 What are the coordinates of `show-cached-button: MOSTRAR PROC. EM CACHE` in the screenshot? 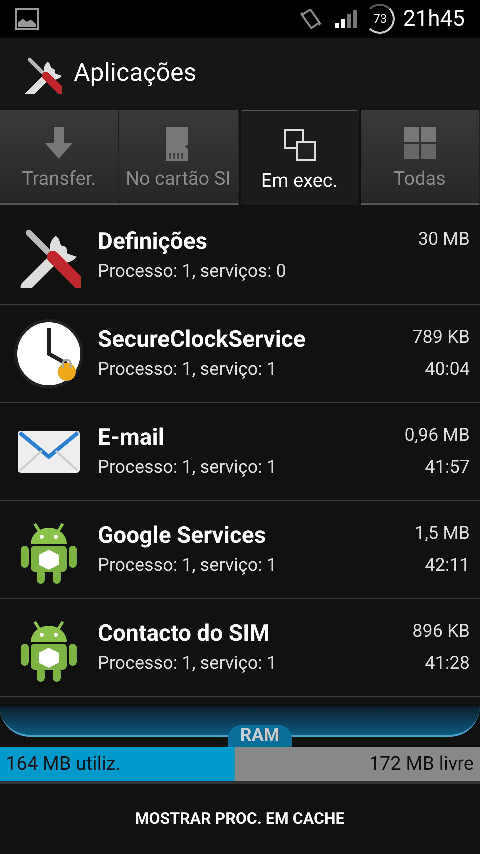 It's located at (240, 819).